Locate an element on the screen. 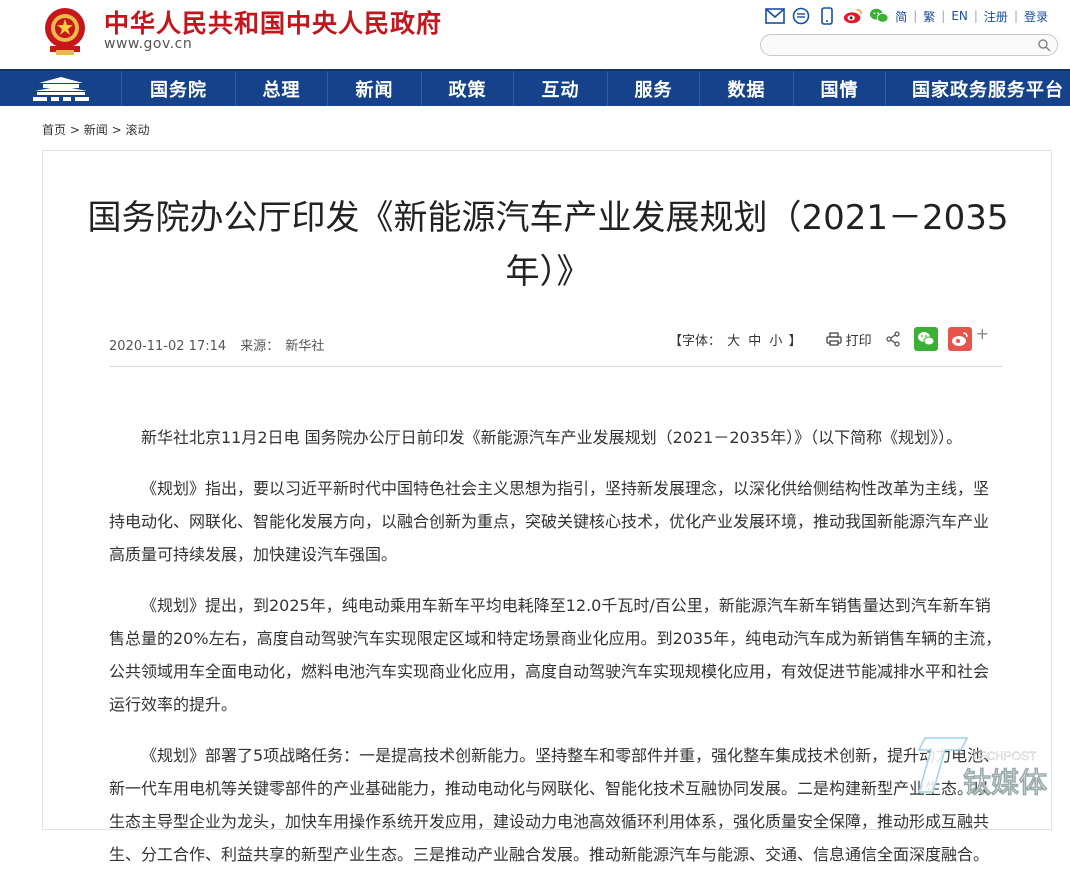  article-title: 国务院办公厅印发《新能源汽车产业发展规划（2021－2035年）》 is located at coordinates (548, 245).